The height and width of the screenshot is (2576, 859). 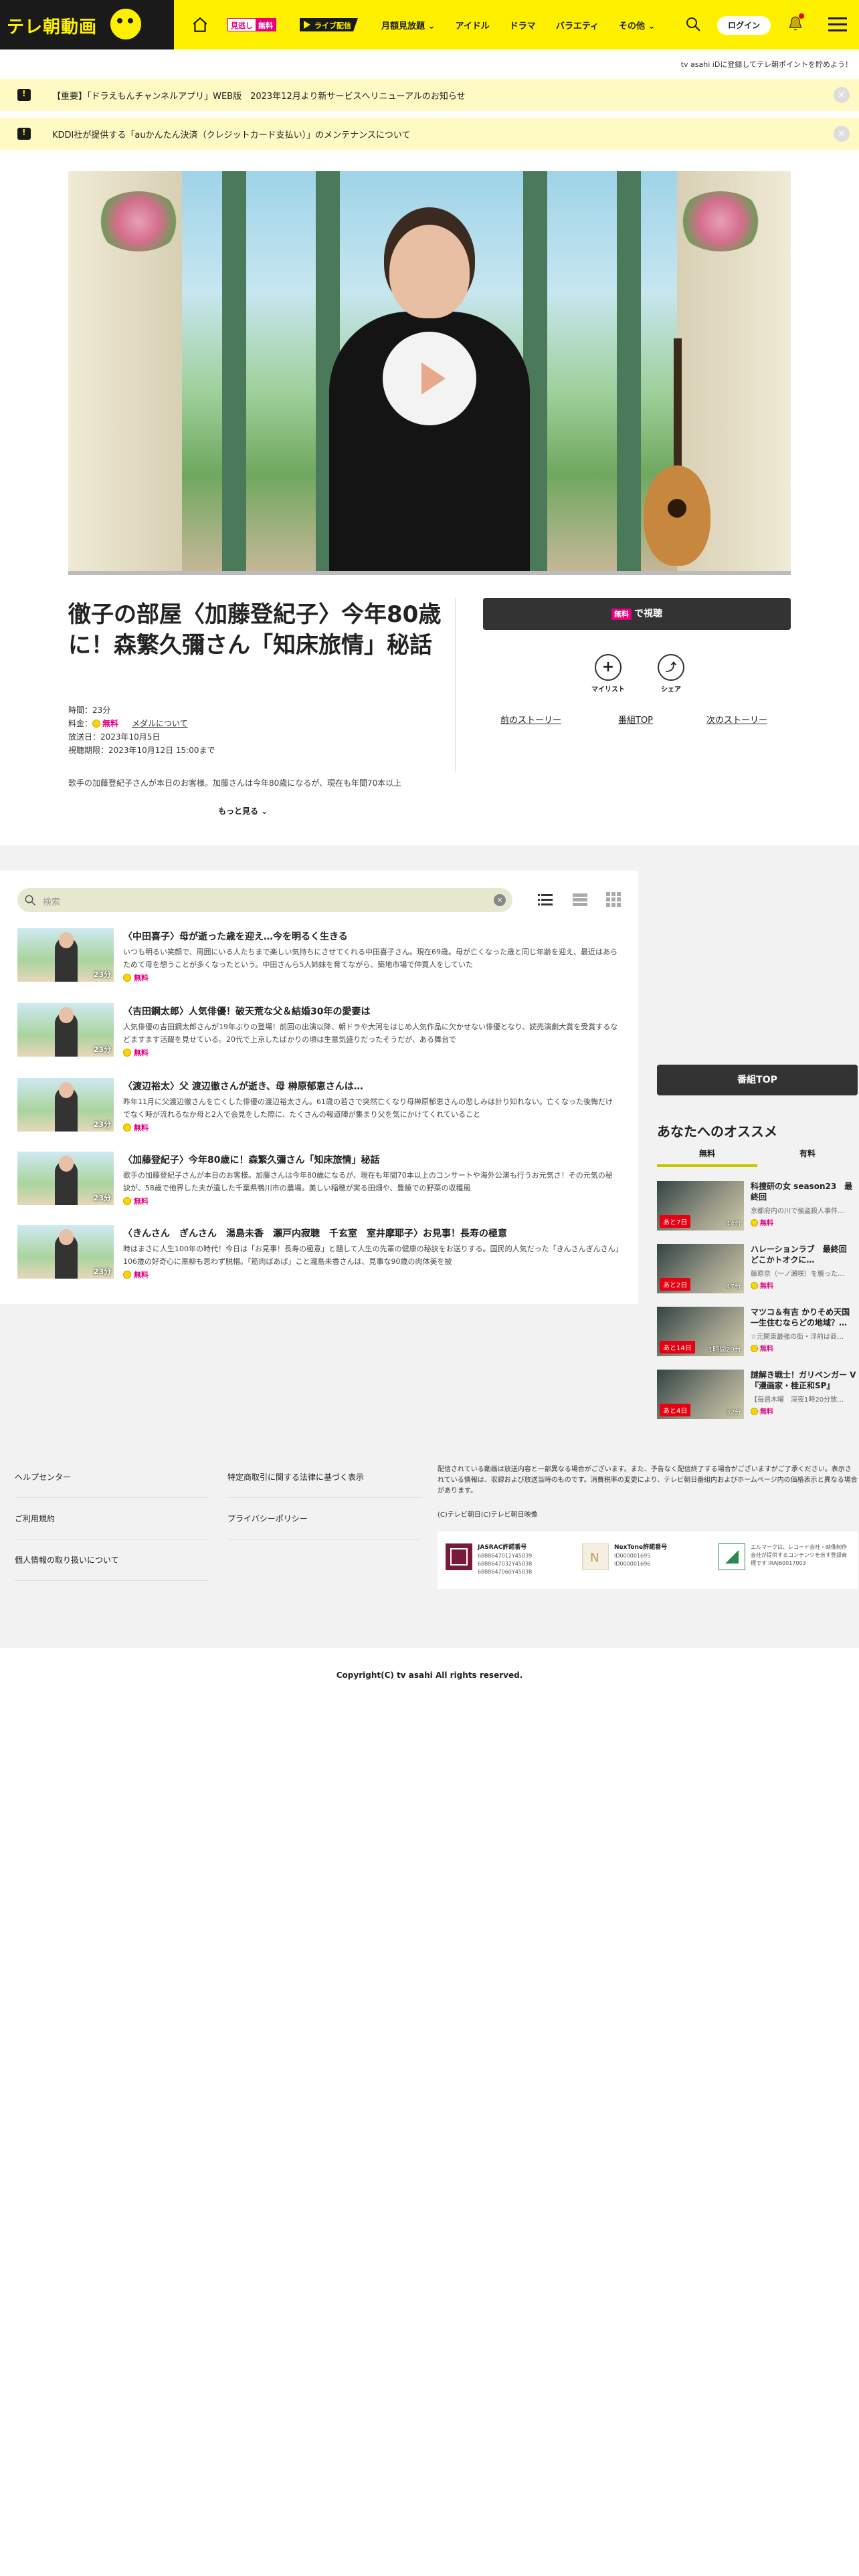 I want to click on days-left-badge: あと7日, so click(x=676, y=1221).